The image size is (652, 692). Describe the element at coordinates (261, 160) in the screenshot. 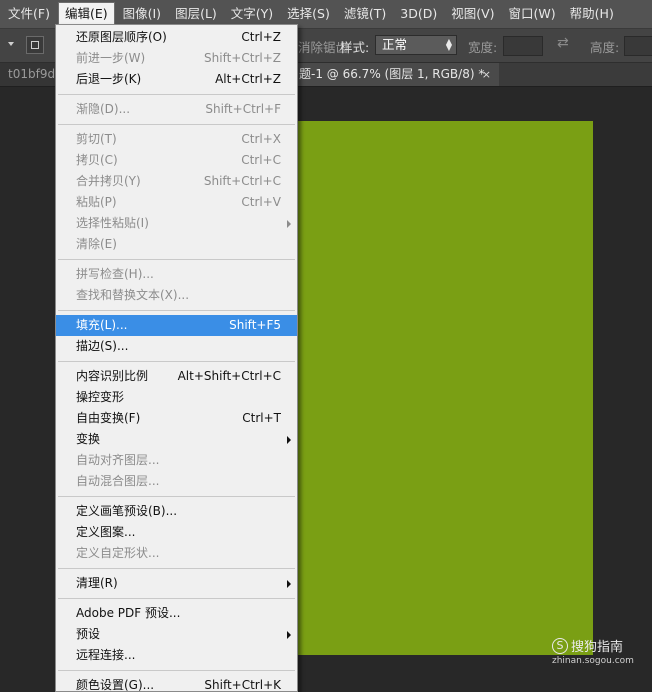

I see `menu-item-shortcut: Ctrl+C` at that location.